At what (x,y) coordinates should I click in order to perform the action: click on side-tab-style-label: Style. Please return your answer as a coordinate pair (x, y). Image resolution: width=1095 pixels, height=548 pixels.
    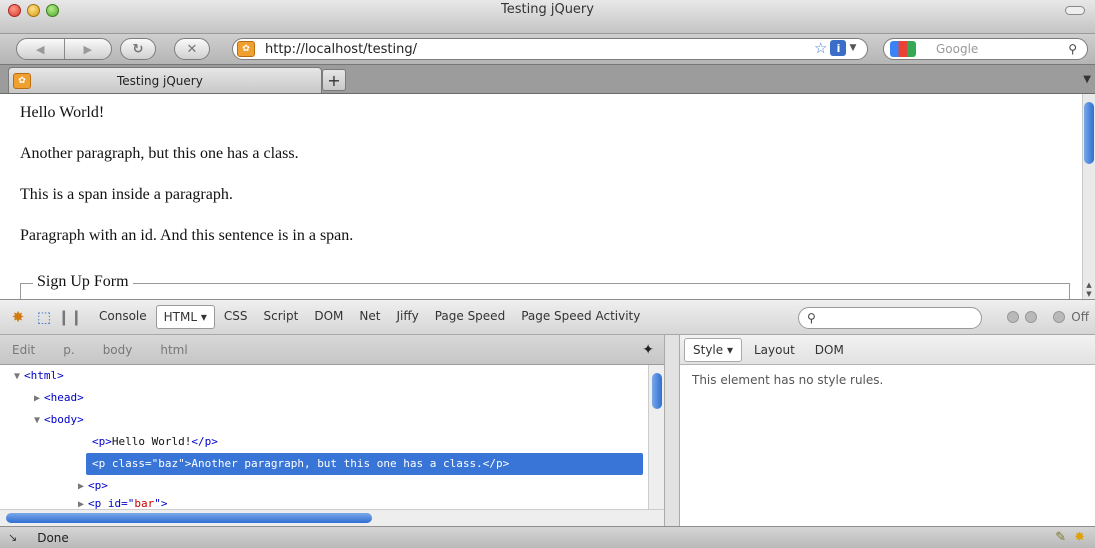
    Looking at the image, I should click on (708, 349).